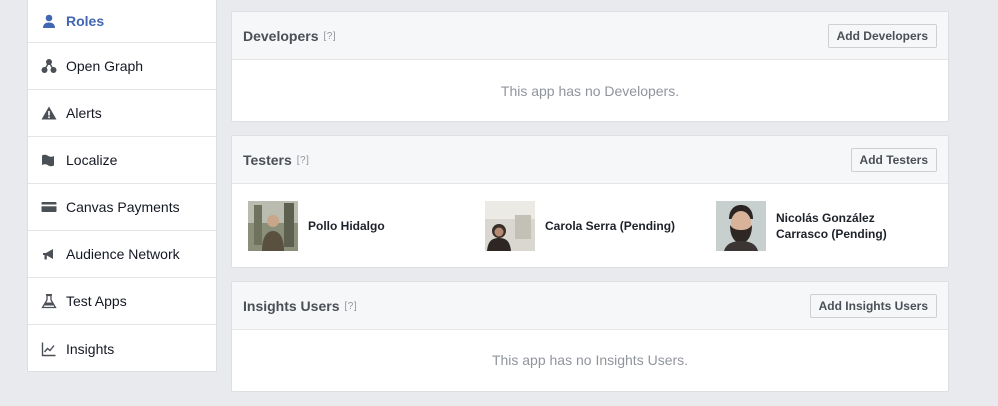  Describe the element at coordinates (122, 160) in the screenshot. I see `sidebar-item-localize: Localize` at that location.